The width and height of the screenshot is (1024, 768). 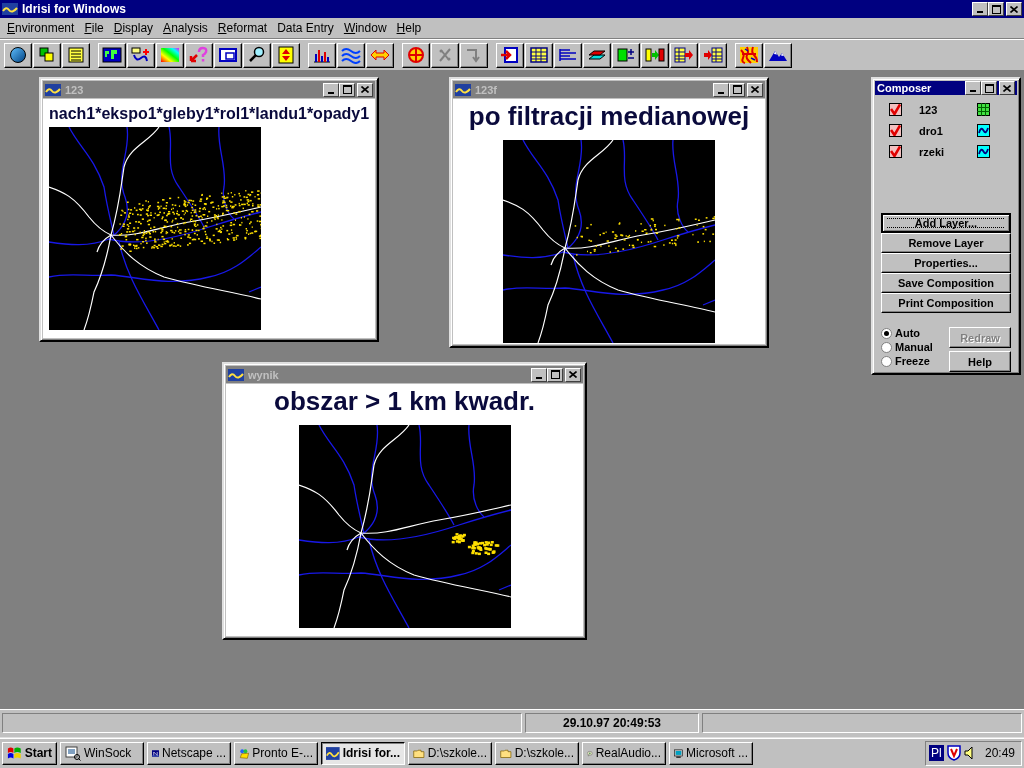 I want to click on overlapping-squares-icon, so click(x=47, y=55).